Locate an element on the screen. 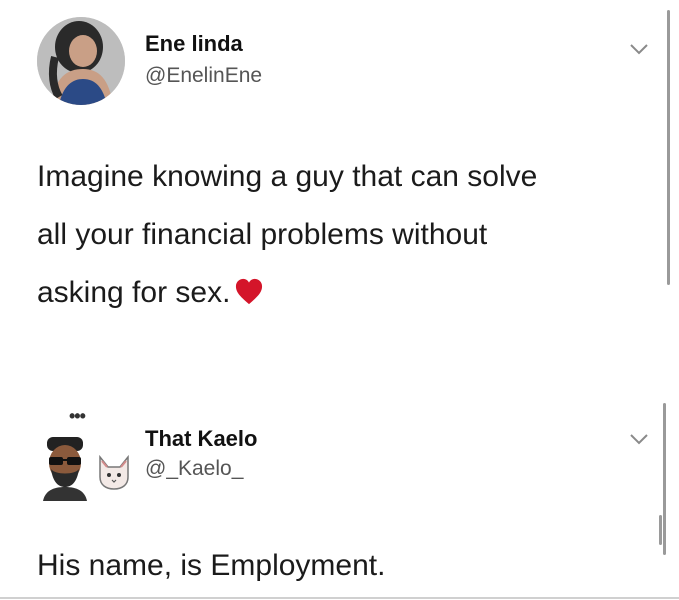  scrollbar-thumb is located at coordinates (660, 530).